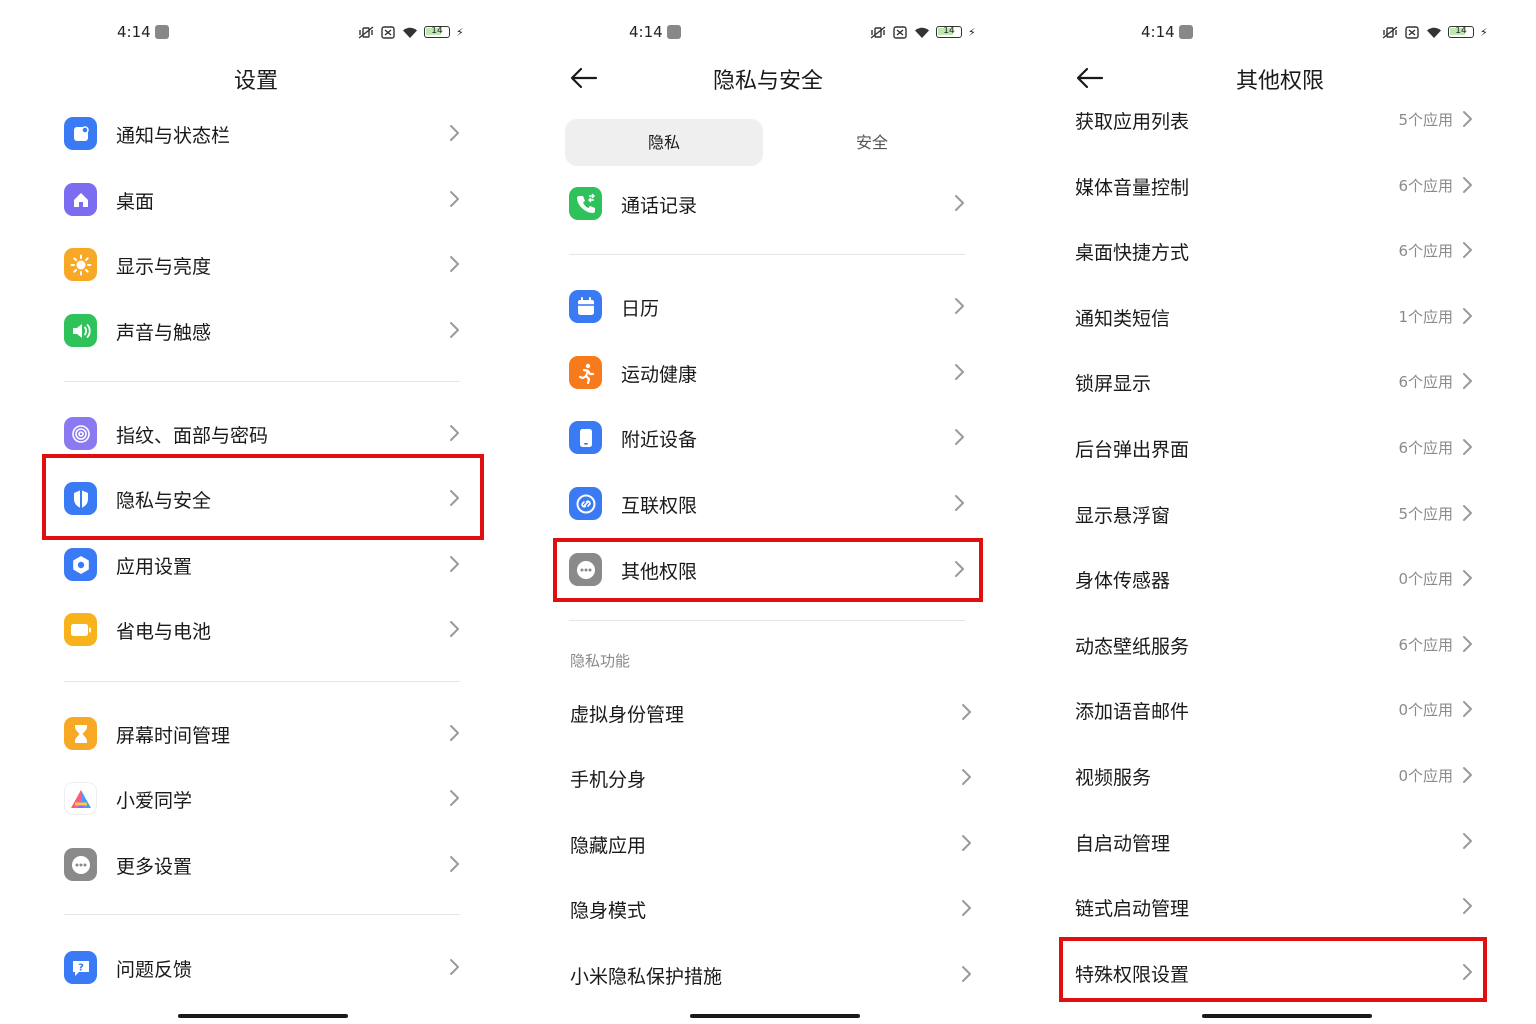 The height and width of the screenshot is (1024, 1536). What do you see at coordinates (627, 715) in the screenshot?
I see `row-label: 虚拟身份管理` at bounding box center [627, 715].